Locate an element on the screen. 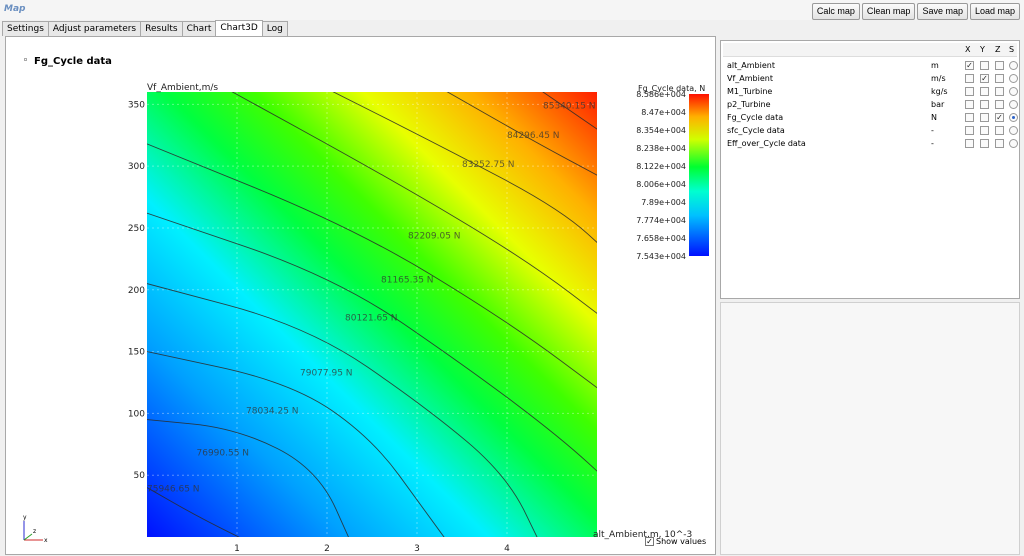 The width and height of the screenshot is (1024, 556). tab-chart: Chart is located at coordinates (199, 28).